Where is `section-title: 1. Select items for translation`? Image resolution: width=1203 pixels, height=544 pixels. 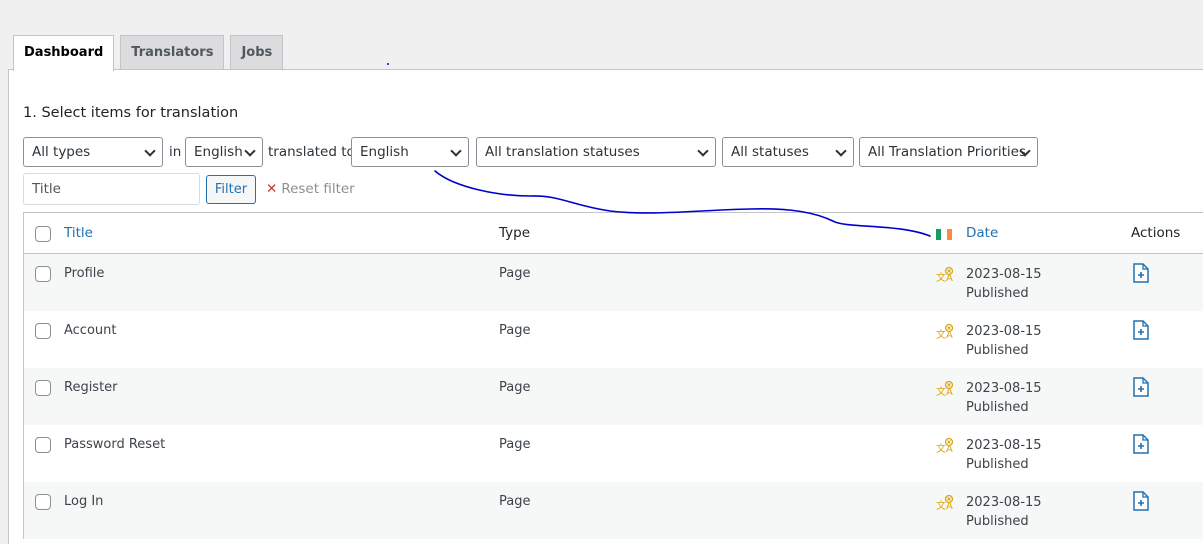
section-title: 1. Select items for translation is located at coordinates (131, 113).